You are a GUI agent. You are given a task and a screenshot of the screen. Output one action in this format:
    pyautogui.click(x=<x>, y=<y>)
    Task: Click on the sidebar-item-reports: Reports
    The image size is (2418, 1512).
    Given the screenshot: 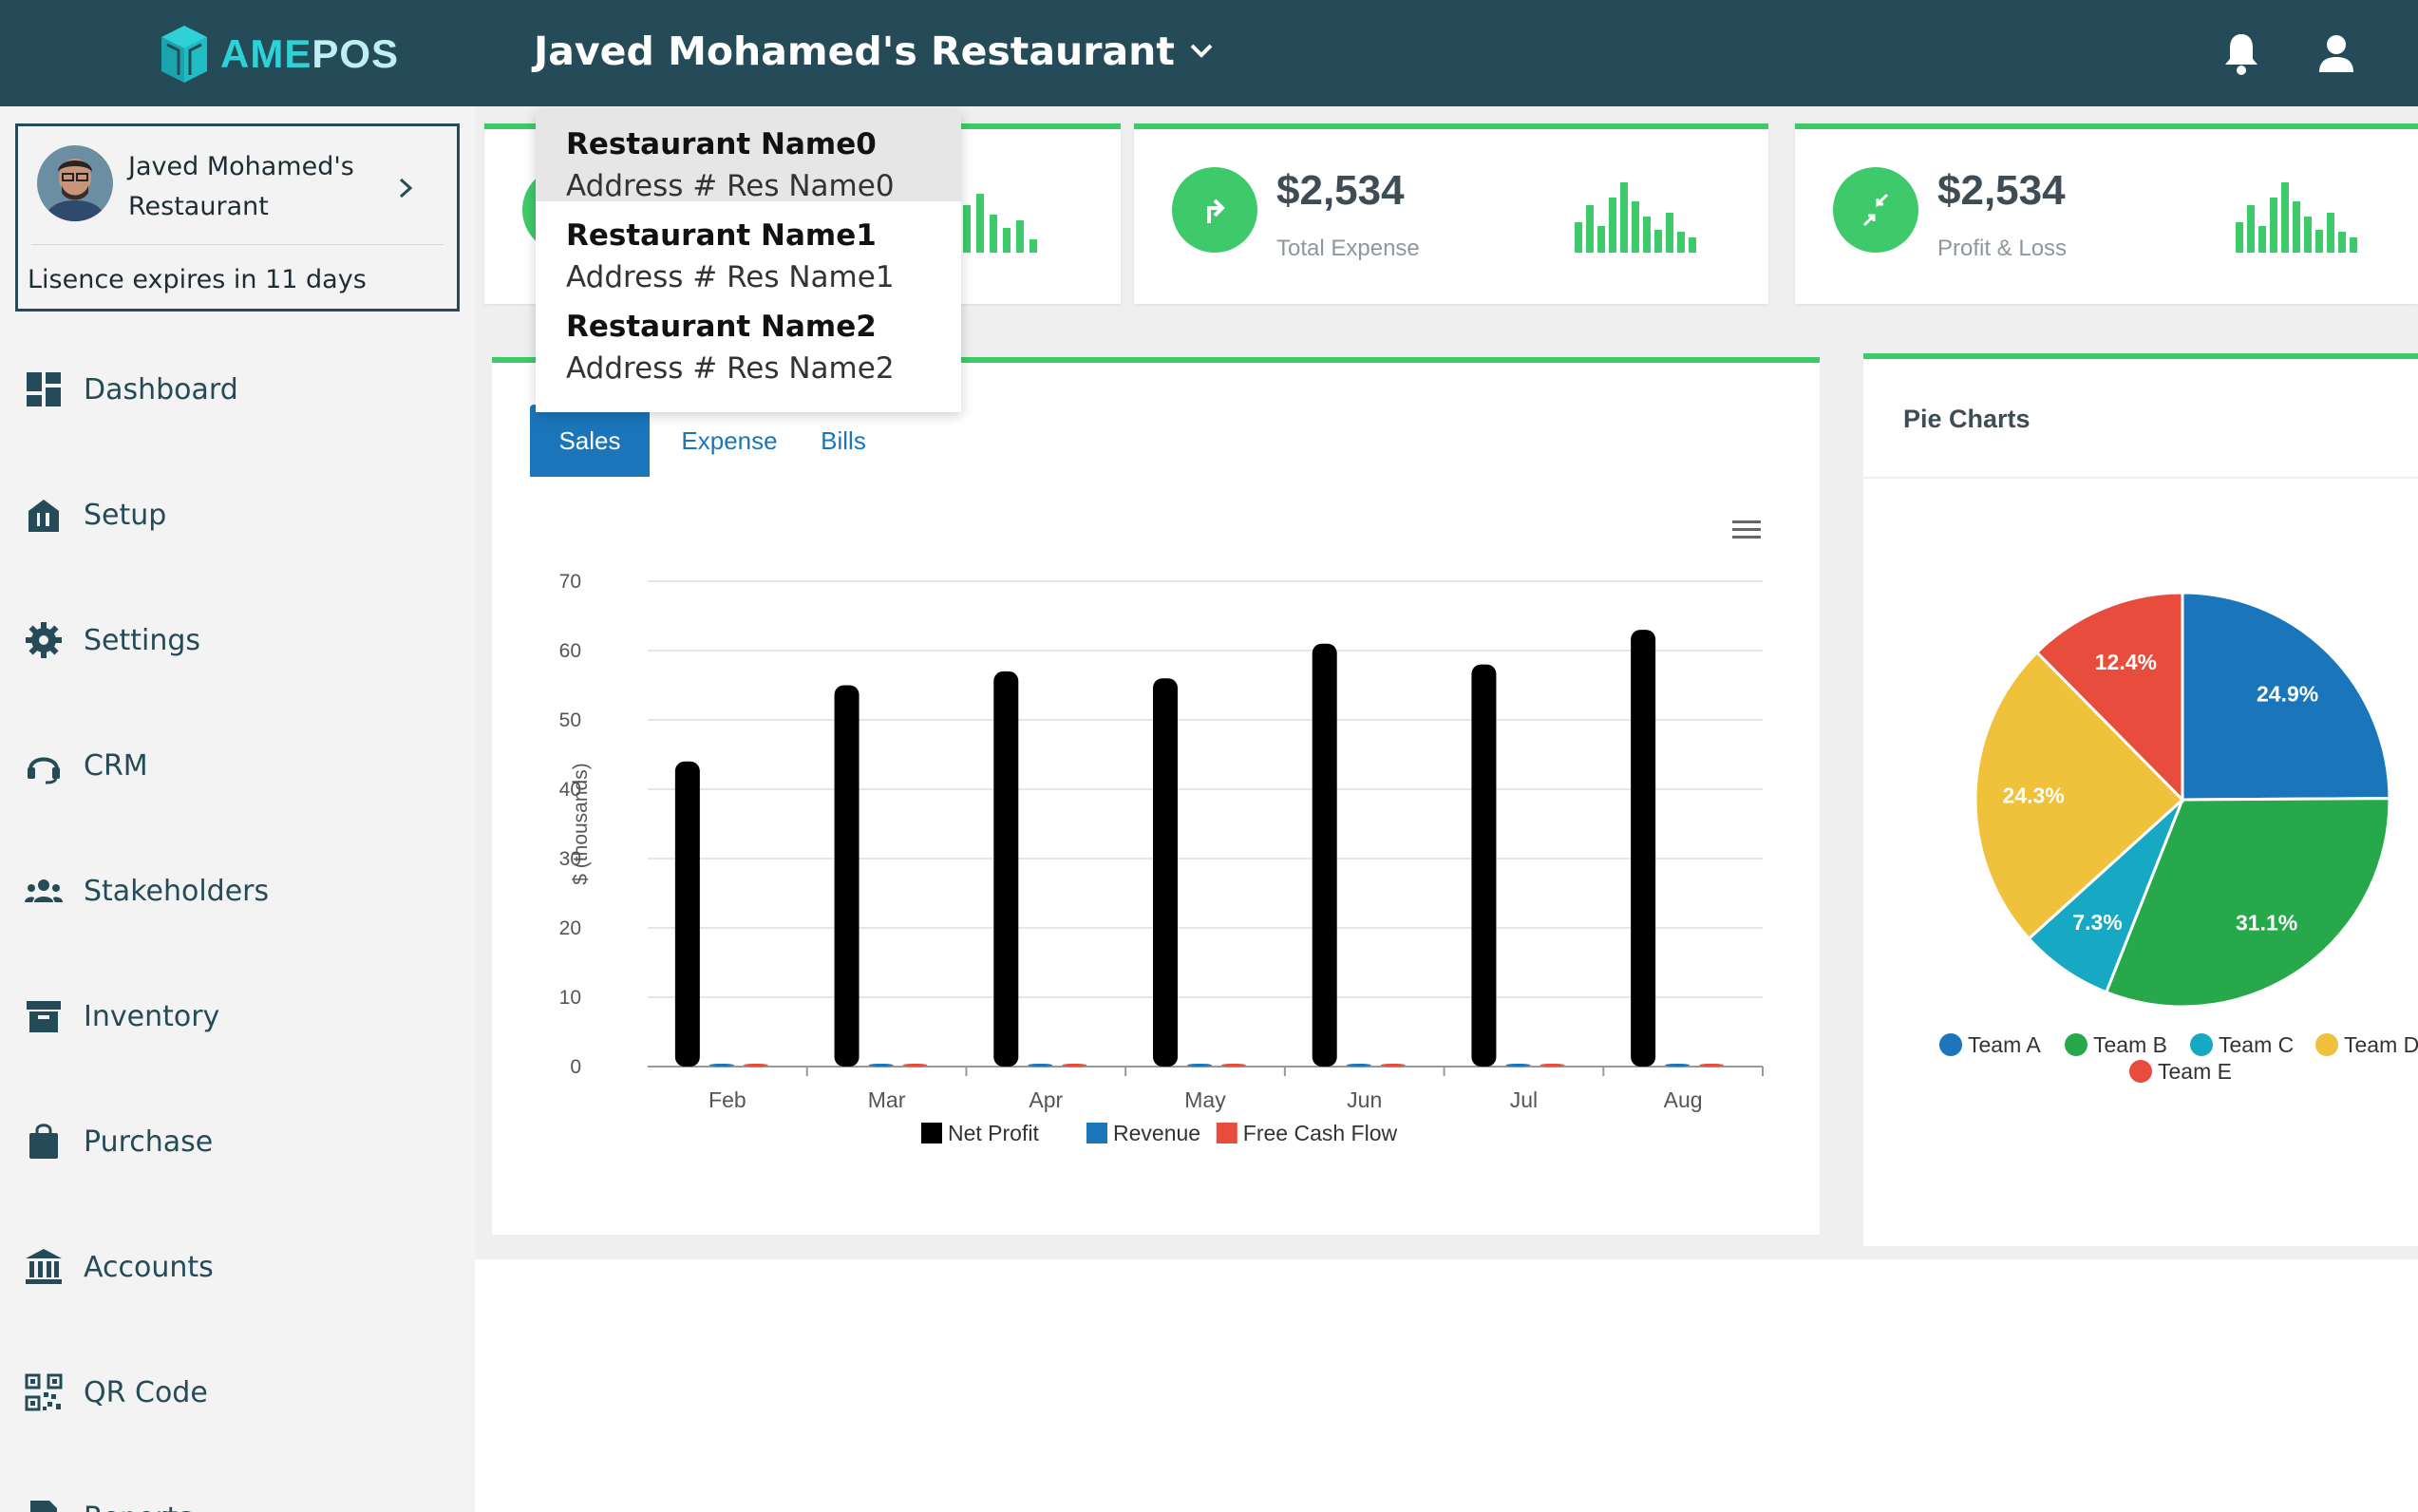 What is the action you would take?
    pyautogui.click(x=108, y=1501)
    